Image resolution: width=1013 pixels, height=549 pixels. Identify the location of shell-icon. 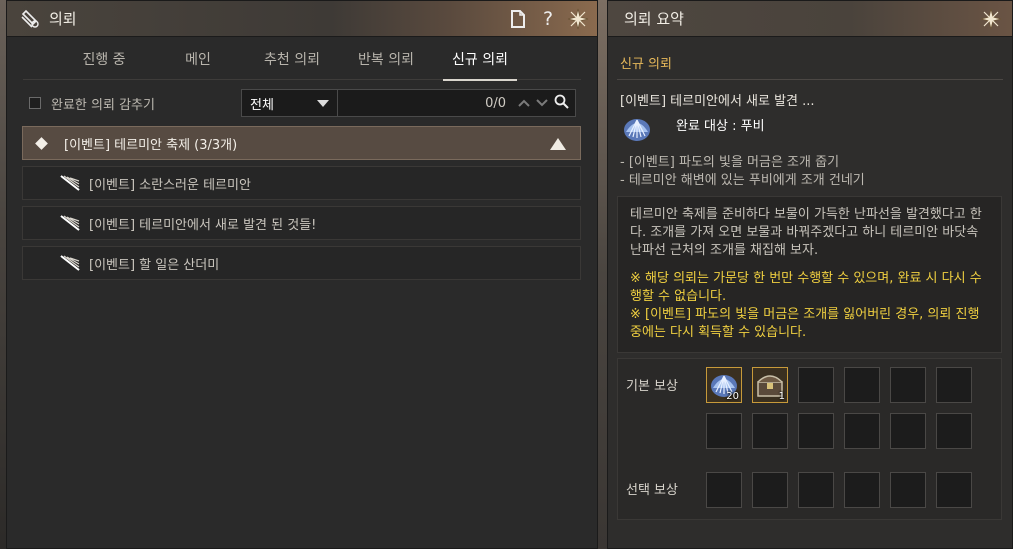
(637, 130).